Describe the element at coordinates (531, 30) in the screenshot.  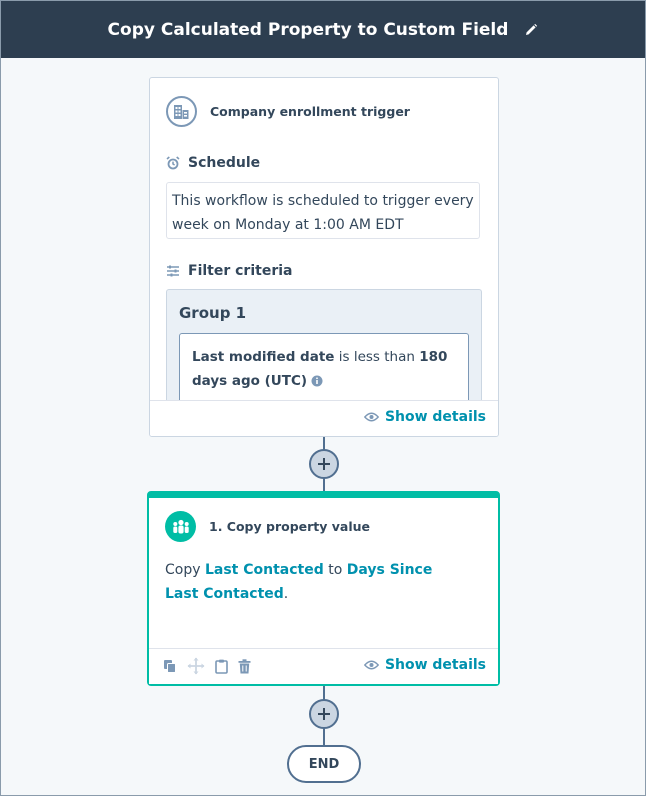
I see `pencil-icon` at that location.